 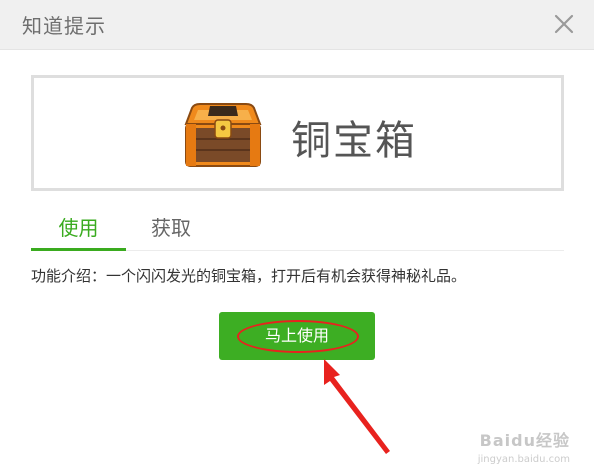 I want to click on watermark: Baidu经验, so click(x=524, y=440).